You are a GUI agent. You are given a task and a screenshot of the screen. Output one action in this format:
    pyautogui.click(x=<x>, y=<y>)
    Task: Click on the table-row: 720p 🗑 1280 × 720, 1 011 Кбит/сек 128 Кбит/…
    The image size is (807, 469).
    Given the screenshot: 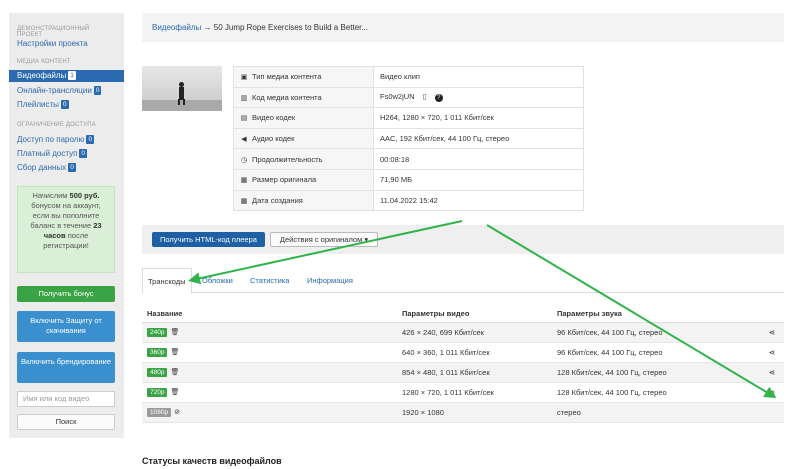 What is the action you would take?
    pyautogui.click(x=463, y=392)
    